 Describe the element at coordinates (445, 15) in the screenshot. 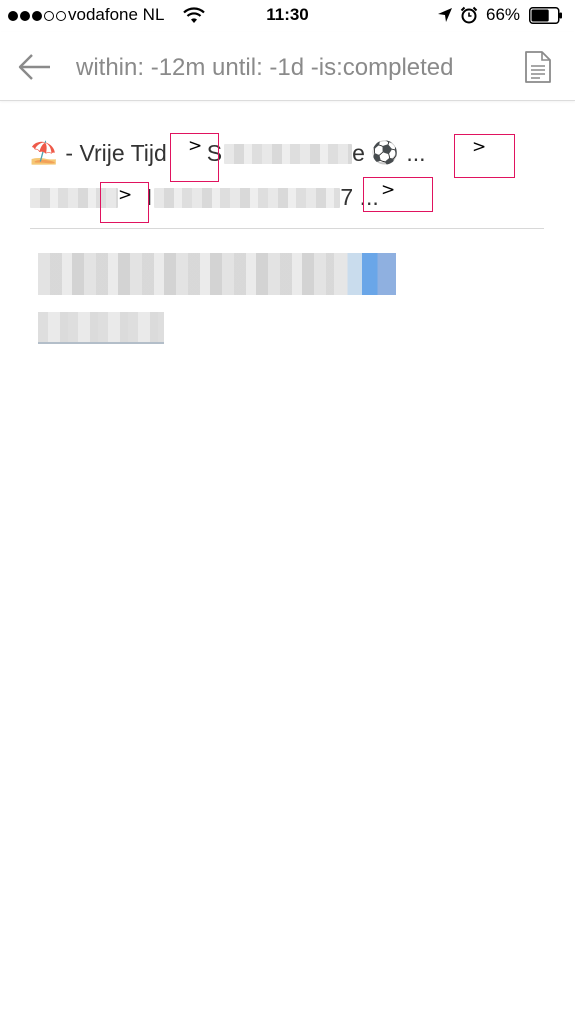

I see `location-arrow-icon` at that location.